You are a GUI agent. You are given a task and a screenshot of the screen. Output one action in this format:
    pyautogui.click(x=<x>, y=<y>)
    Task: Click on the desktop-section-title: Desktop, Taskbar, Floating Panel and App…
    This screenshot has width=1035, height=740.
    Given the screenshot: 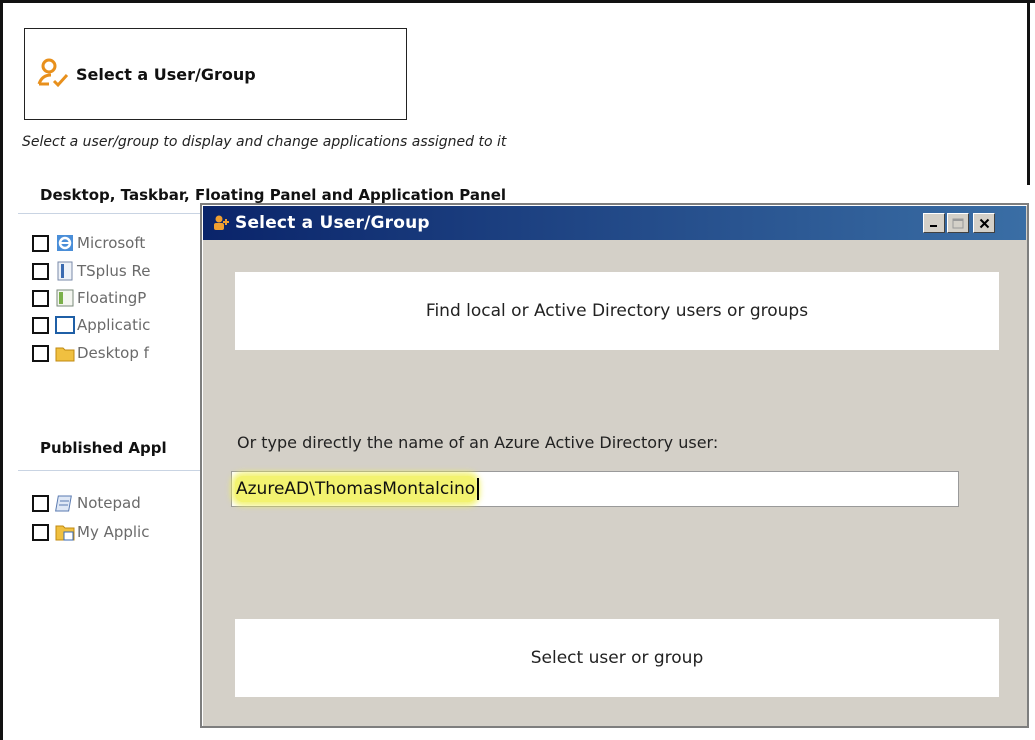 What is the action you would take?
    pyautogui.click(x=273, y=195)
    